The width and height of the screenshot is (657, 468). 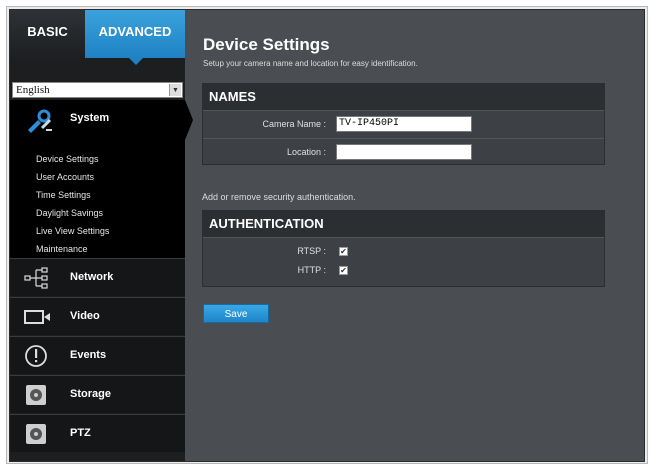 What do you see at coordinates (72, 213) in the screenshot?
I see `submenu-daylight-savings: Daylight Savings` at bounding box center [72, 213].